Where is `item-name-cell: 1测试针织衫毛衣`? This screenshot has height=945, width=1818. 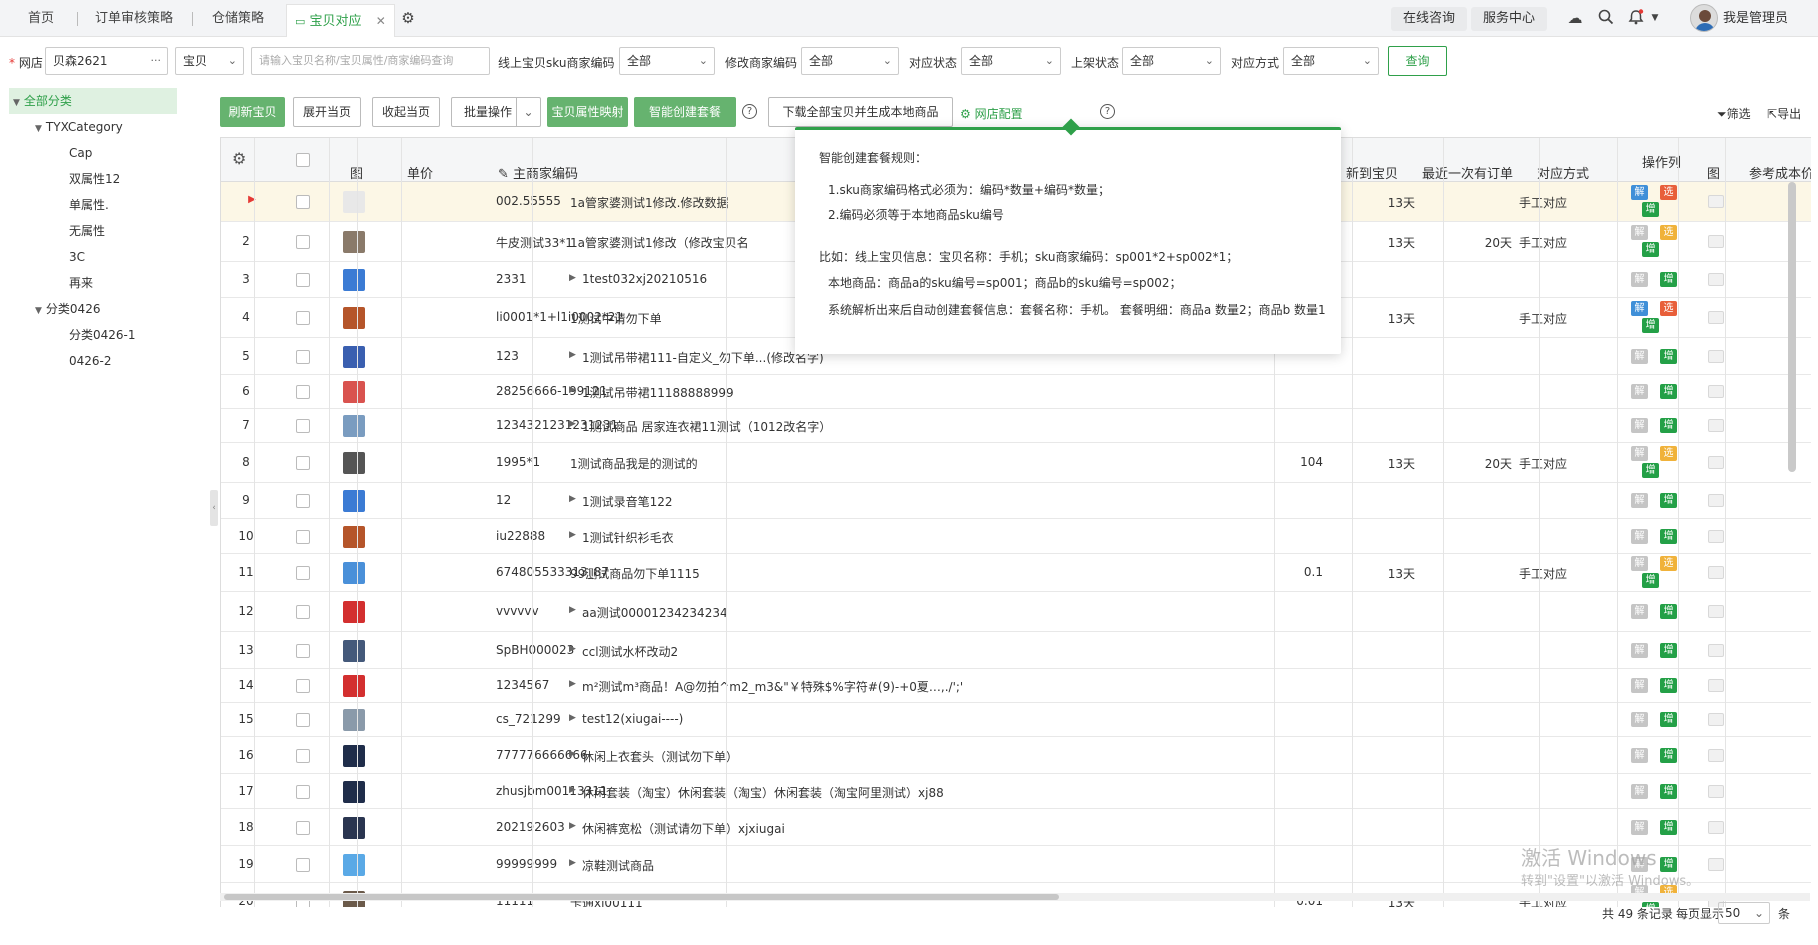
item-name-cell: 1测试针织衫毛衣 is located at coordinates (932, 537).